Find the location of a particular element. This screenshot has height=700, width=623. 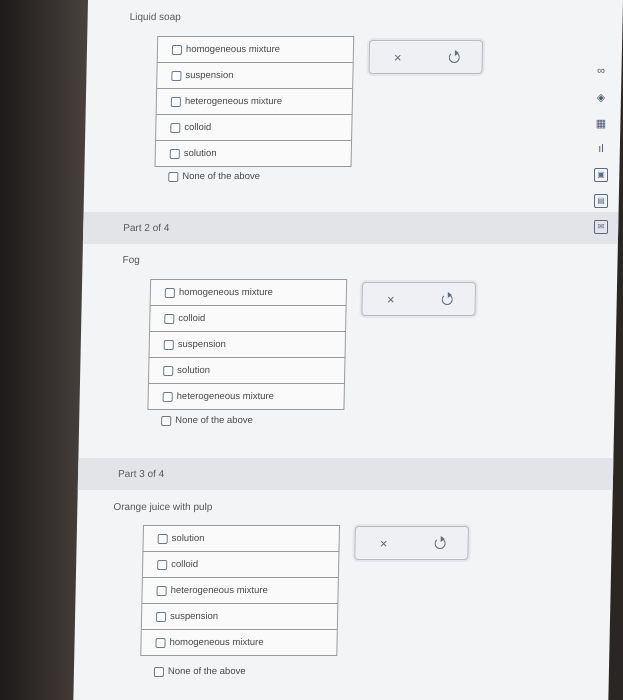

tool-glyph: ▤ is located at coordinates (601, 201).